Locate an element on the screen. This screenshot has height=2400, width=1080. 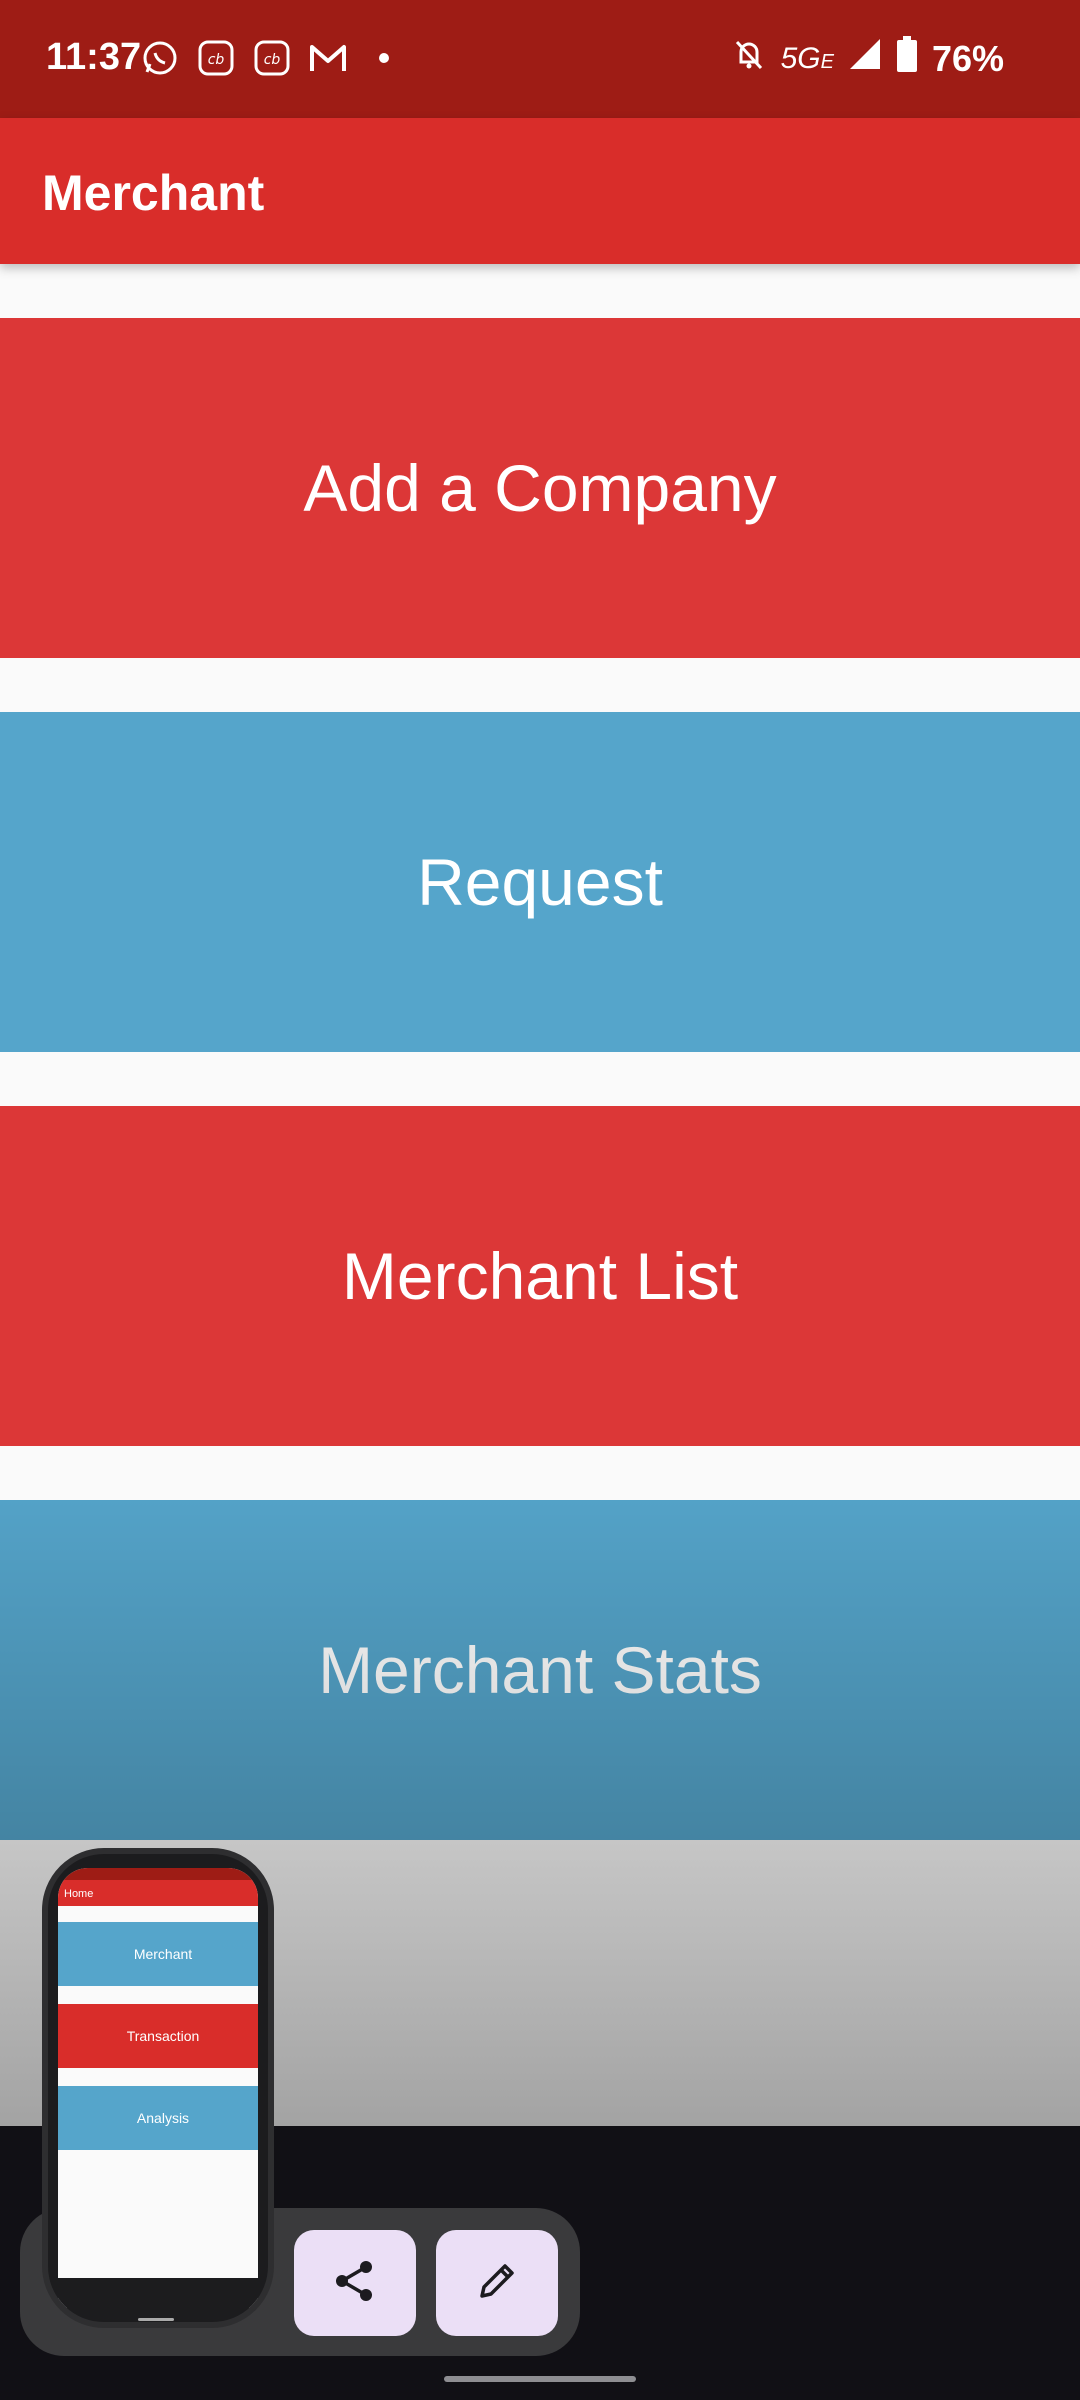
thumbnail-status-bar is located at coordinates (158, 1874).